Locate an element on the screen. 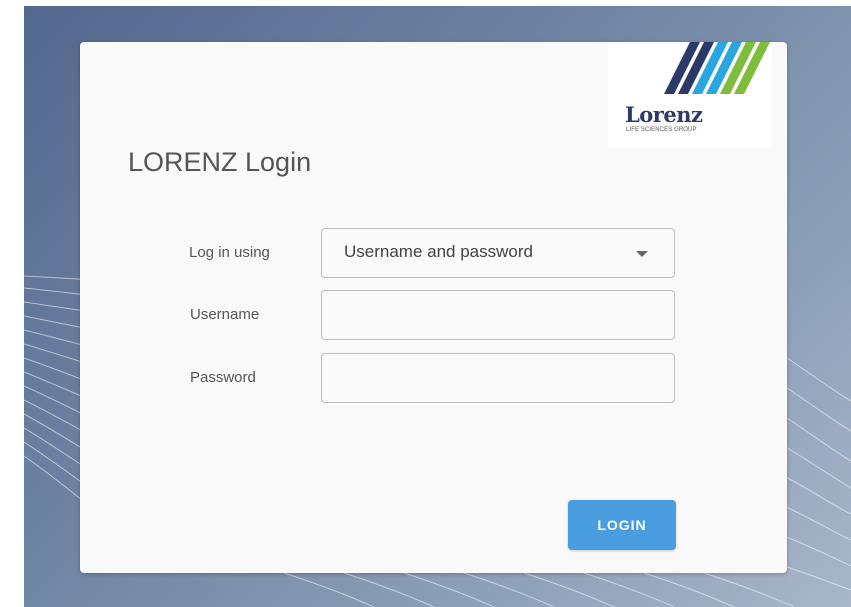  login-method-select: Username and password is located at coordinates (498, 253).